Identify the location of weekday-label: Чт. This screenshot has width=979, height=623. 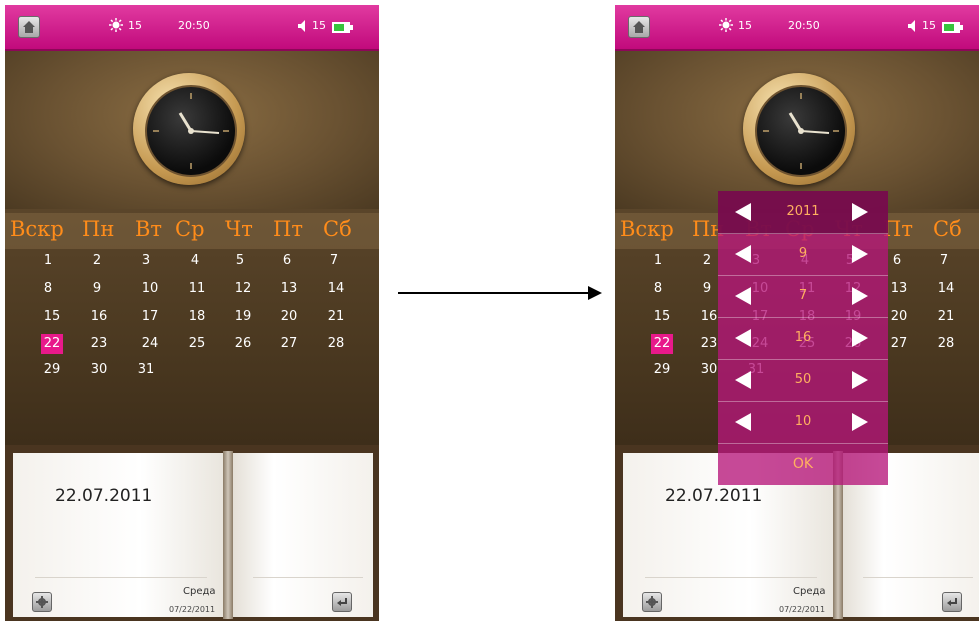
(239, 229).